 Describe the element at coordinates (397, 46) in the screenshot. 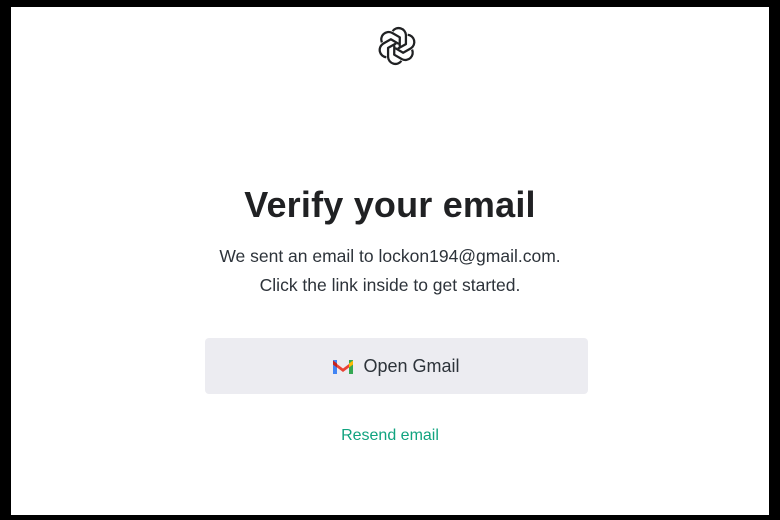

I see `openai-logo-icon` at that location.